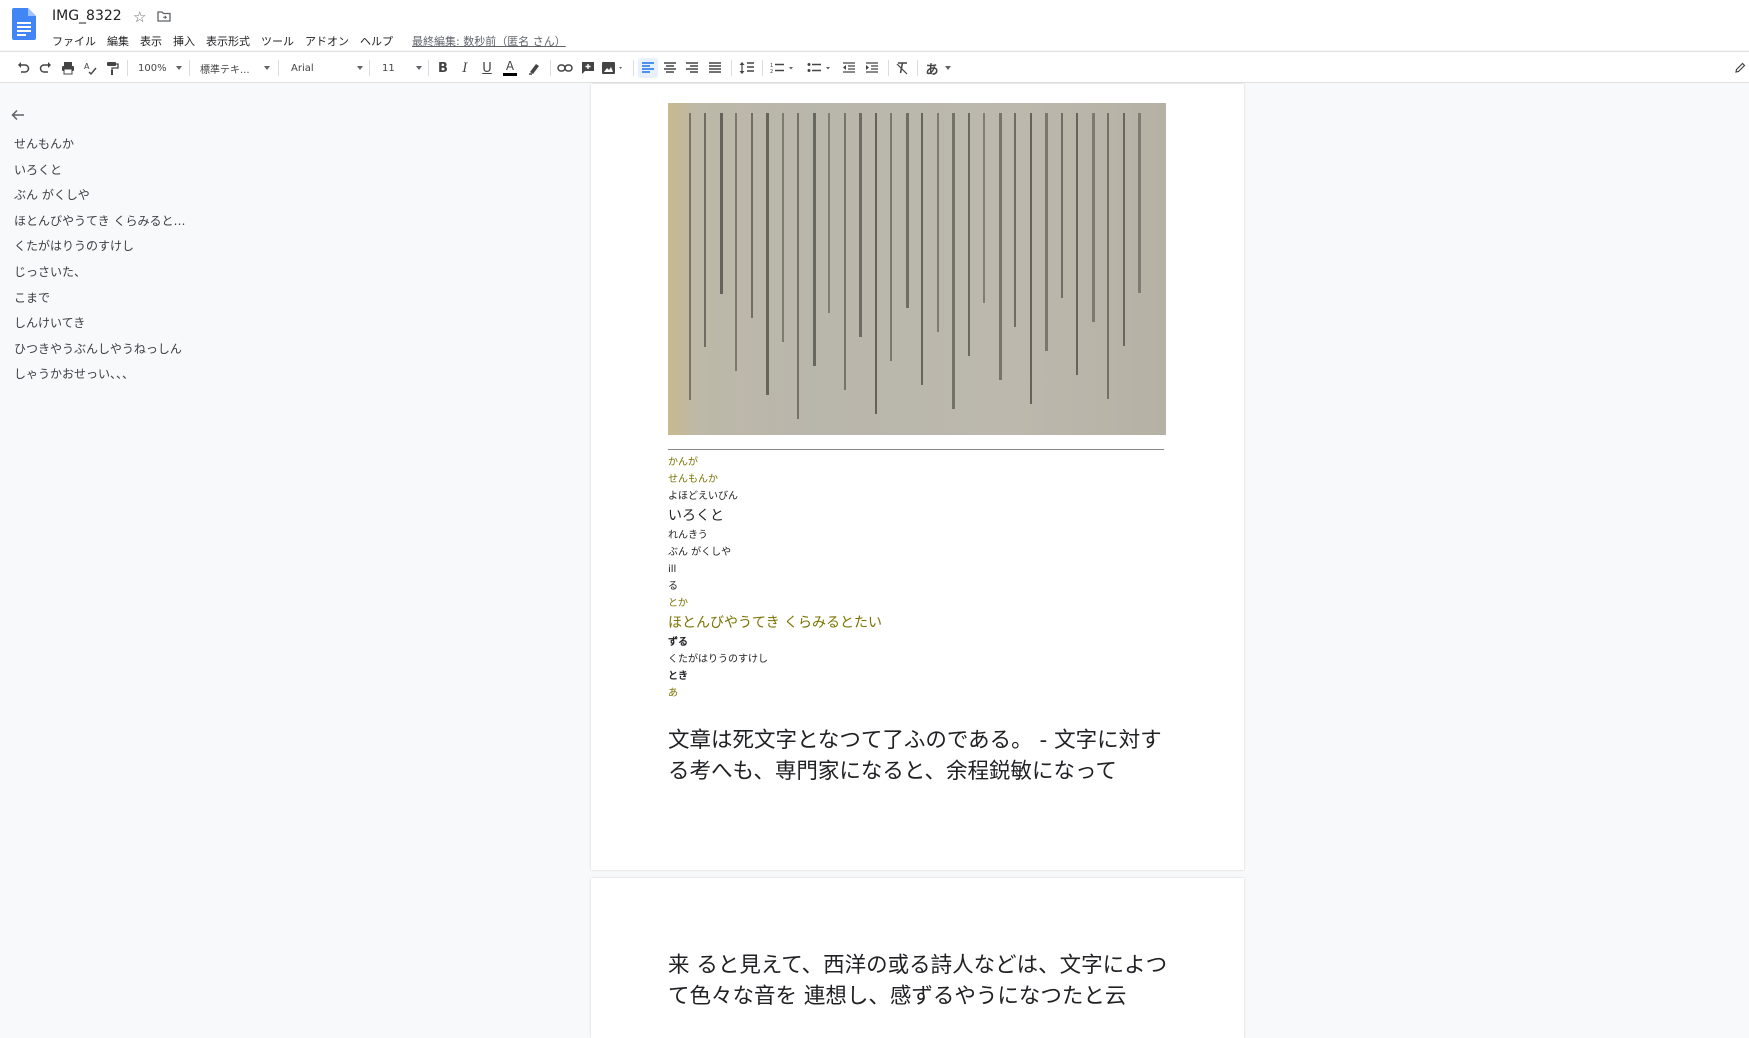  I want to click on ocr-line: とか, so click(918, 603).